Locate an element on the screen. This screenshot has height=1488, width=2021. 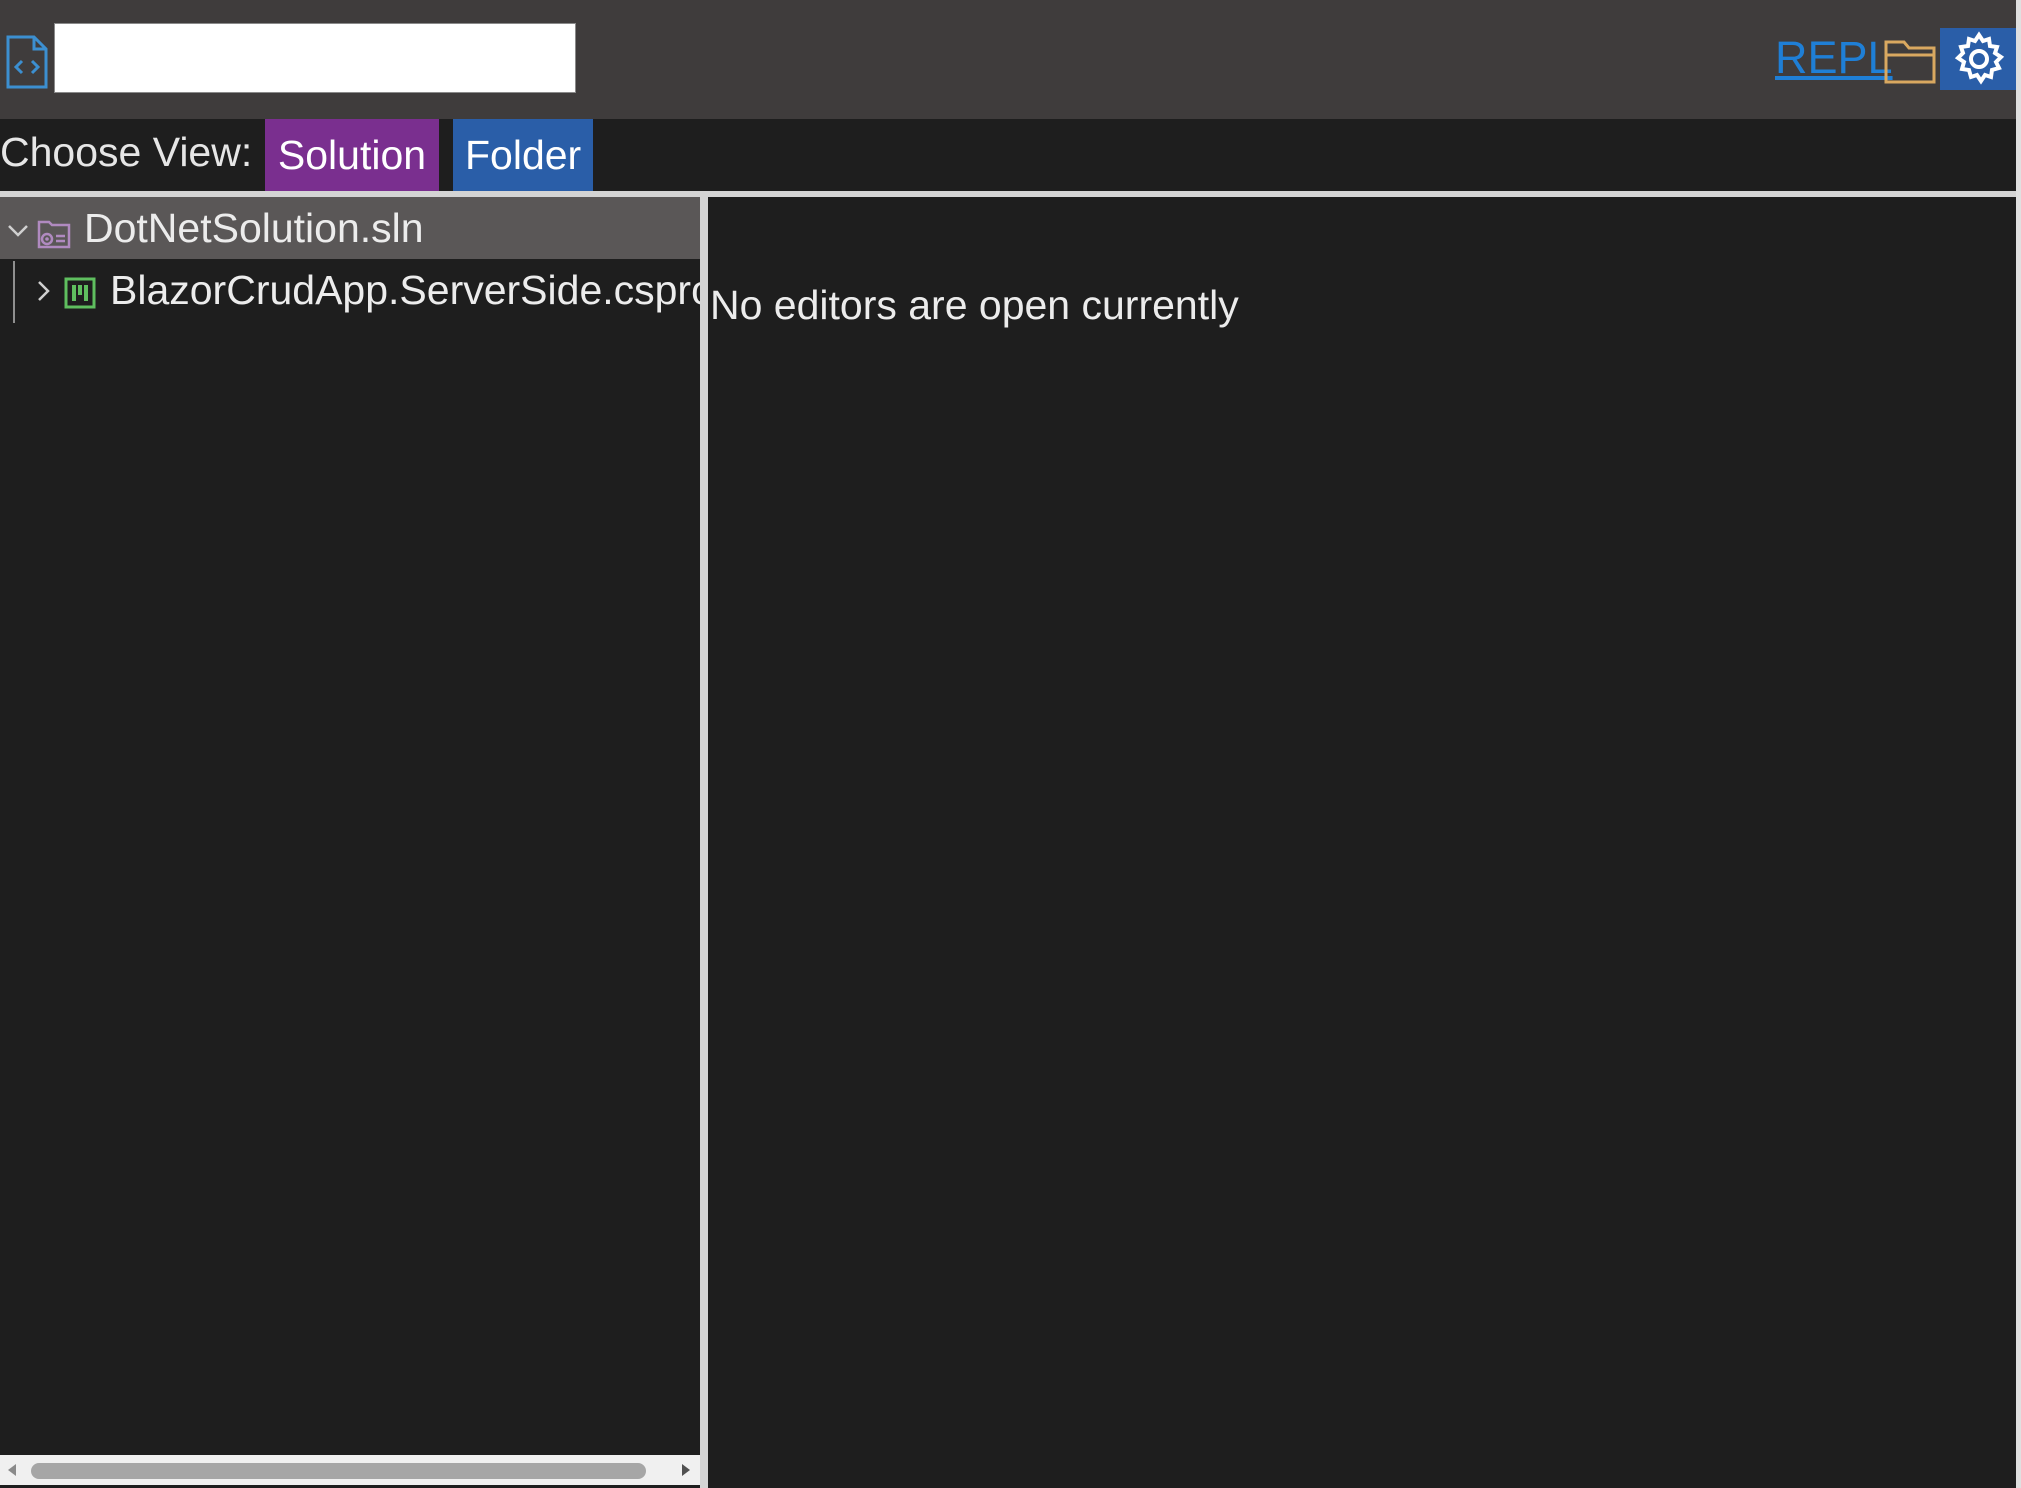
window-border is located at coordinates (2018, 744).